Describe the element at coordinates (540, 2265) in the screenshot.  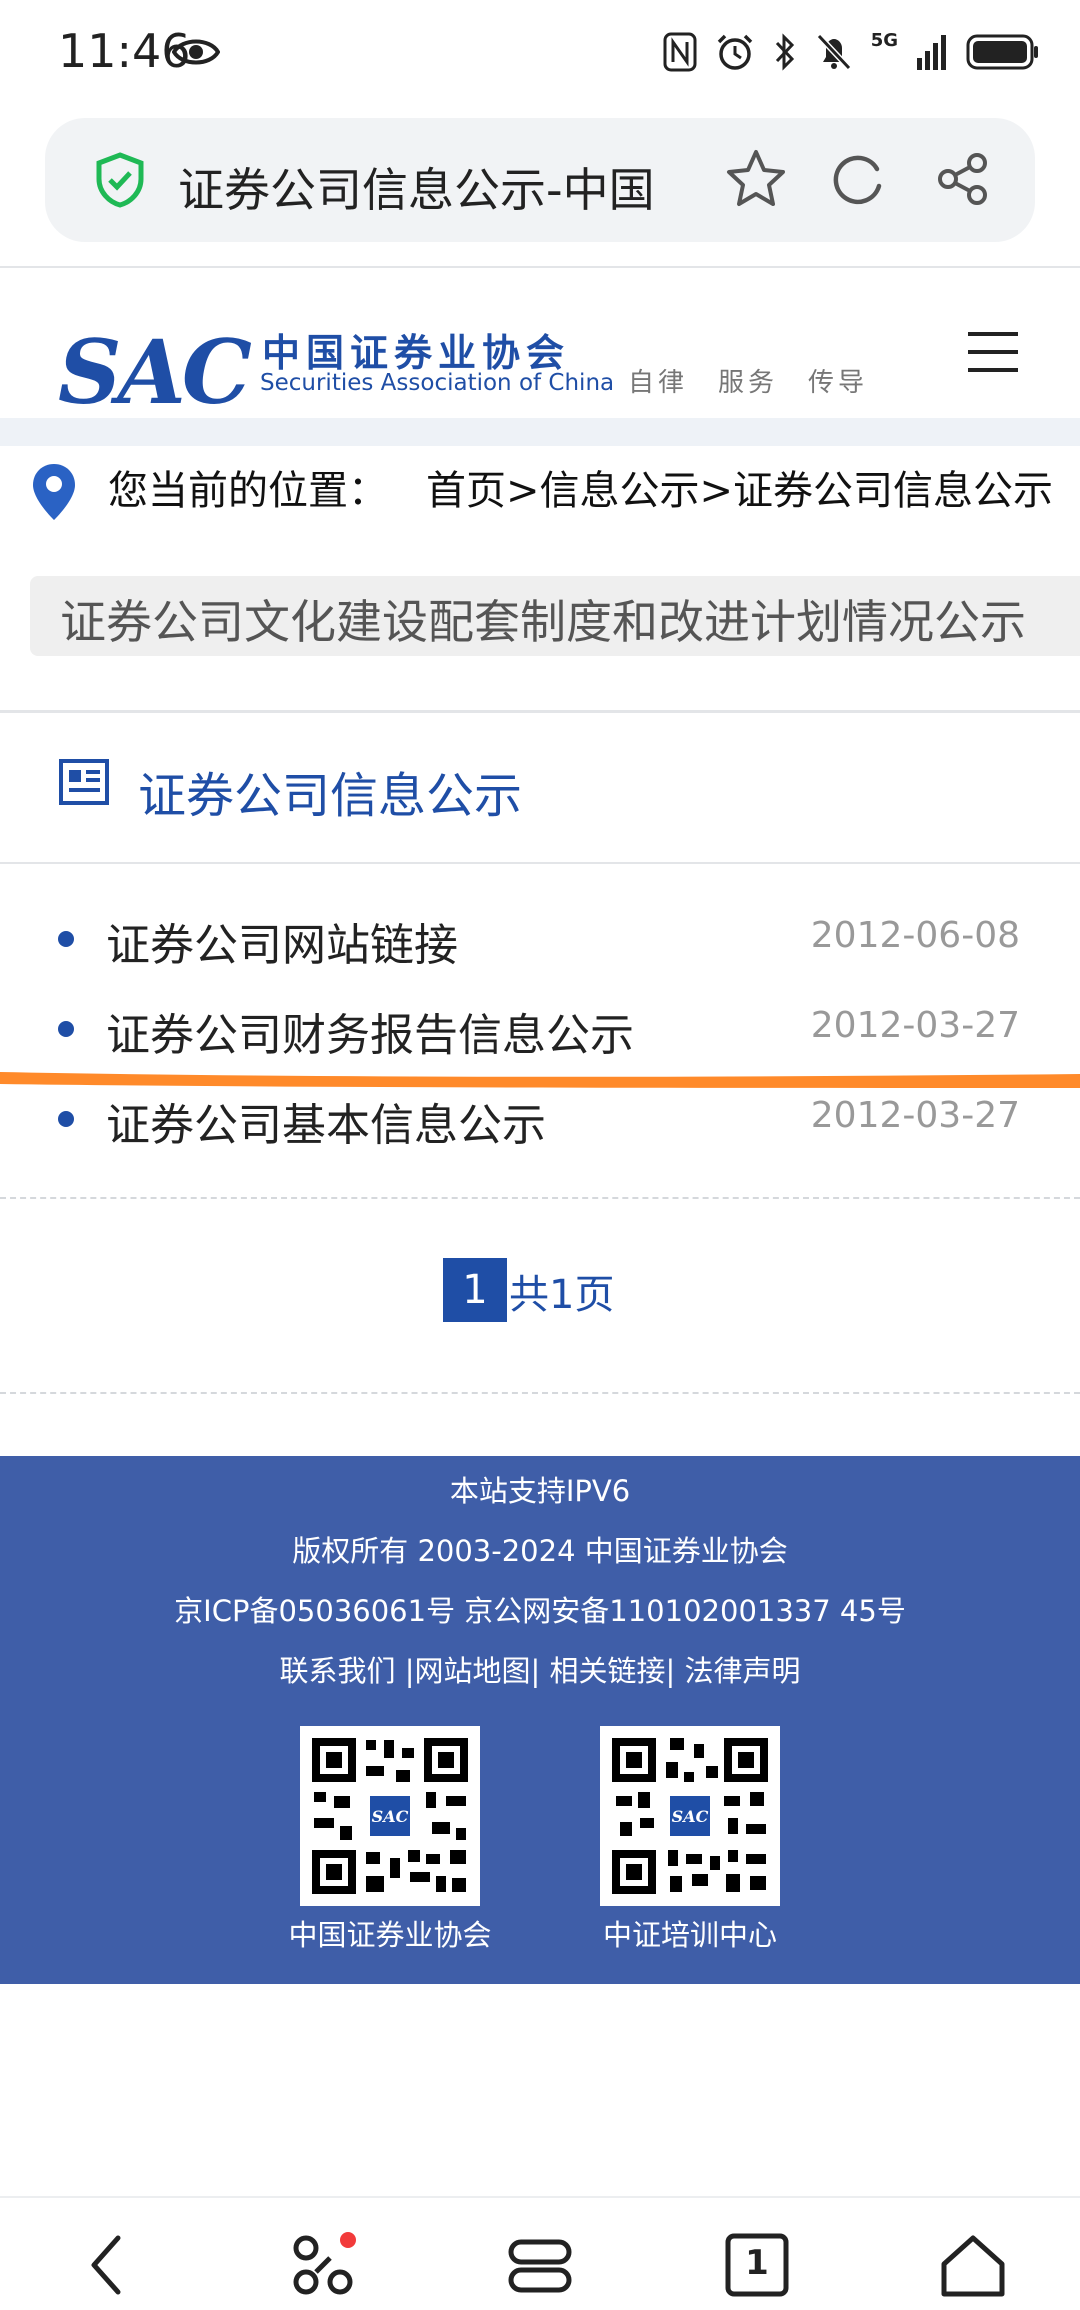
I see `tabs-overview-icon` at that location.